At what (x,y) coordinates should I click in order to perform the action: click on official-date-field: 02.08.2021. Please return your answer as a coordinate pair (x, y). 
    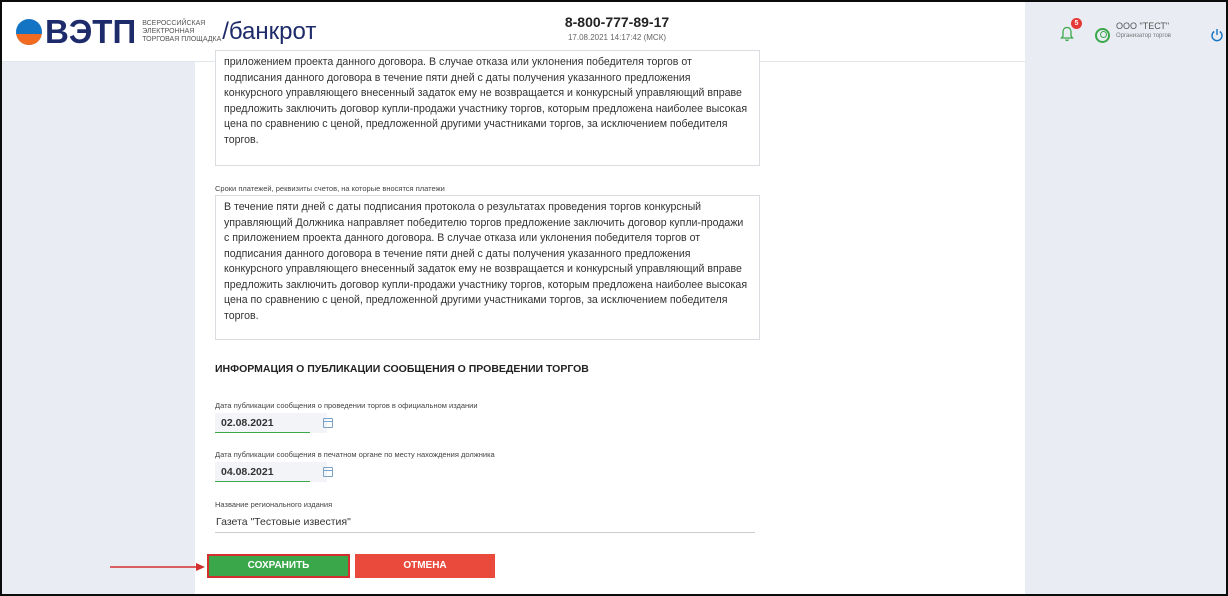
    Looking at the image, I should click on (274, 423).